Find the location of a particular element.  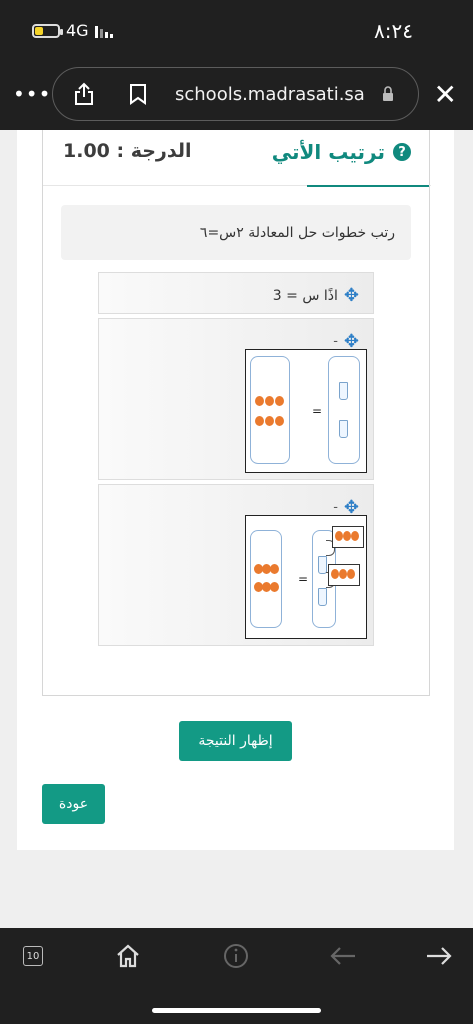

back-arrow-icon is located at coordinates (343, 956).